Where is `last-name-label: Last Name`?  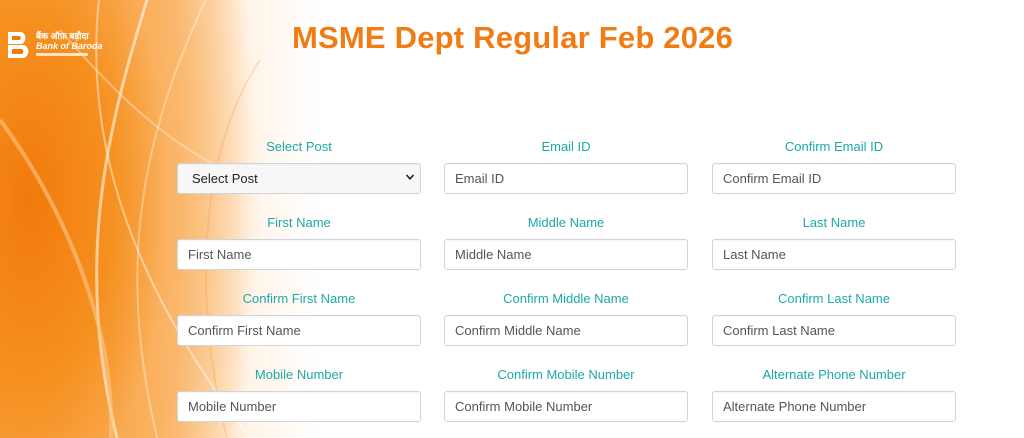 last-name-label: Last Name is located at coordinates (834, 222).